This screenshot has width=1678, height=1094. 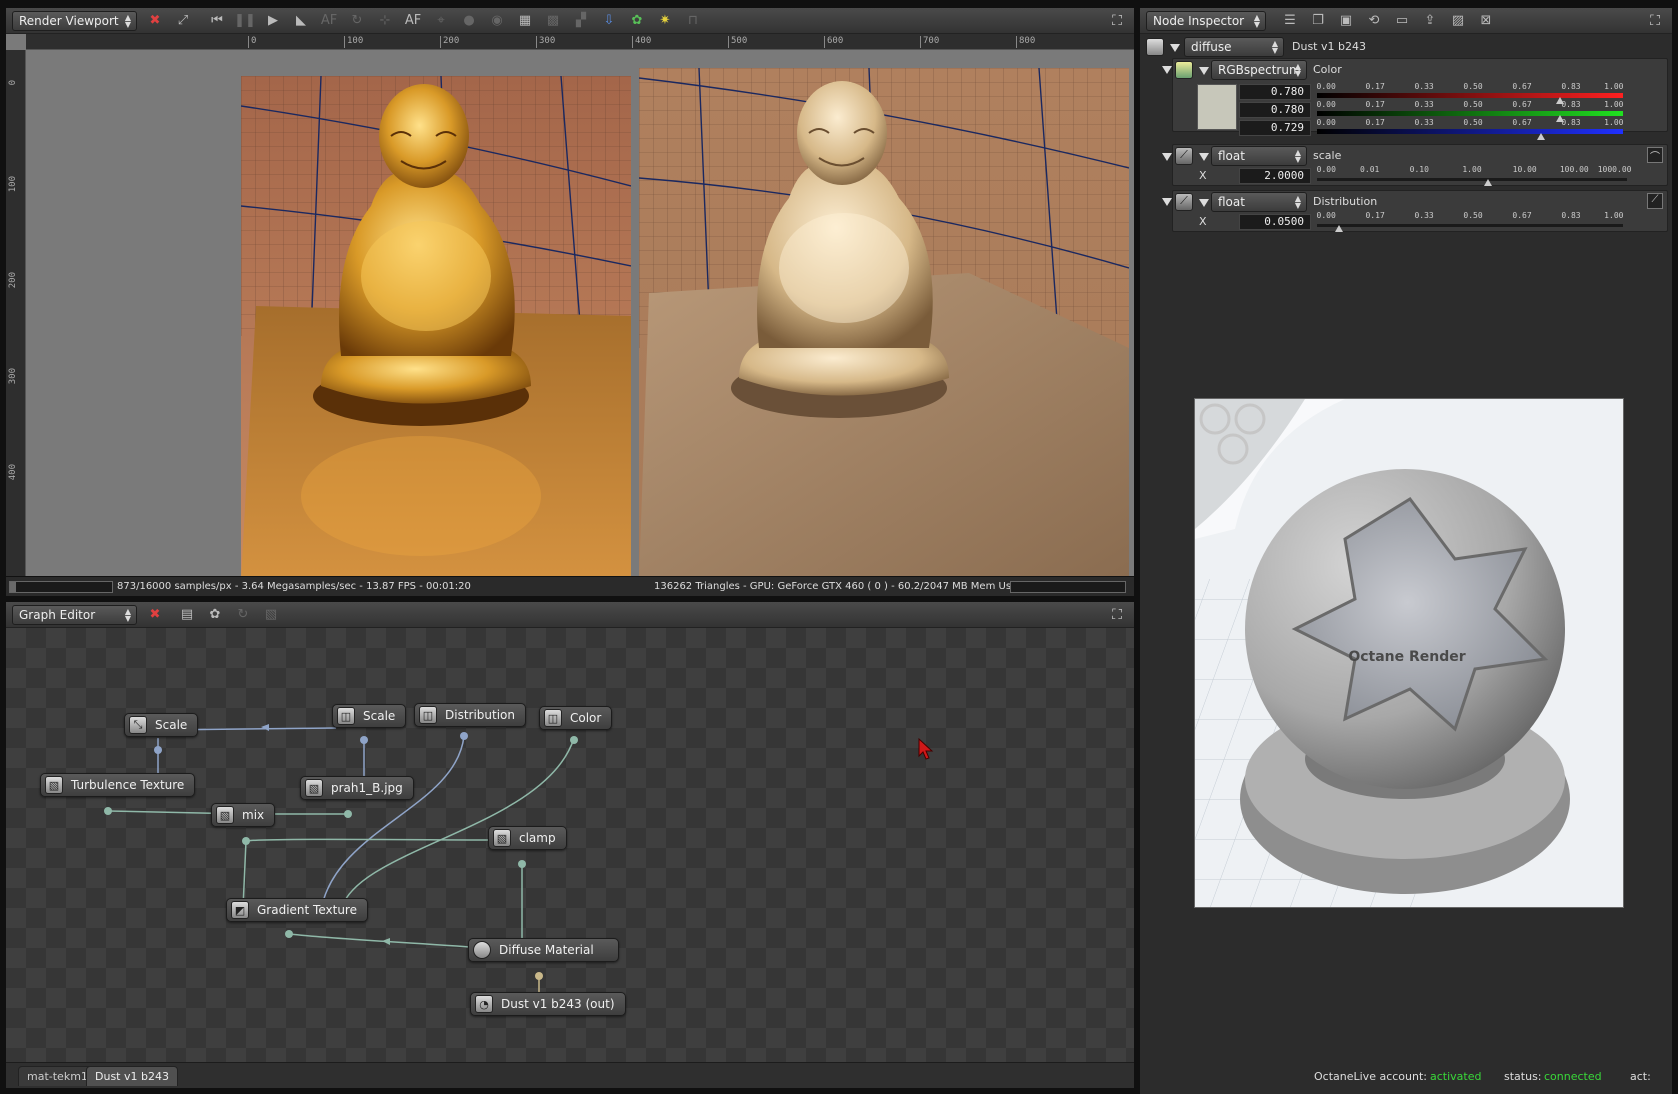 I want to click on node-scale-1: ⤡ Scale, so click(x=161, y=725).